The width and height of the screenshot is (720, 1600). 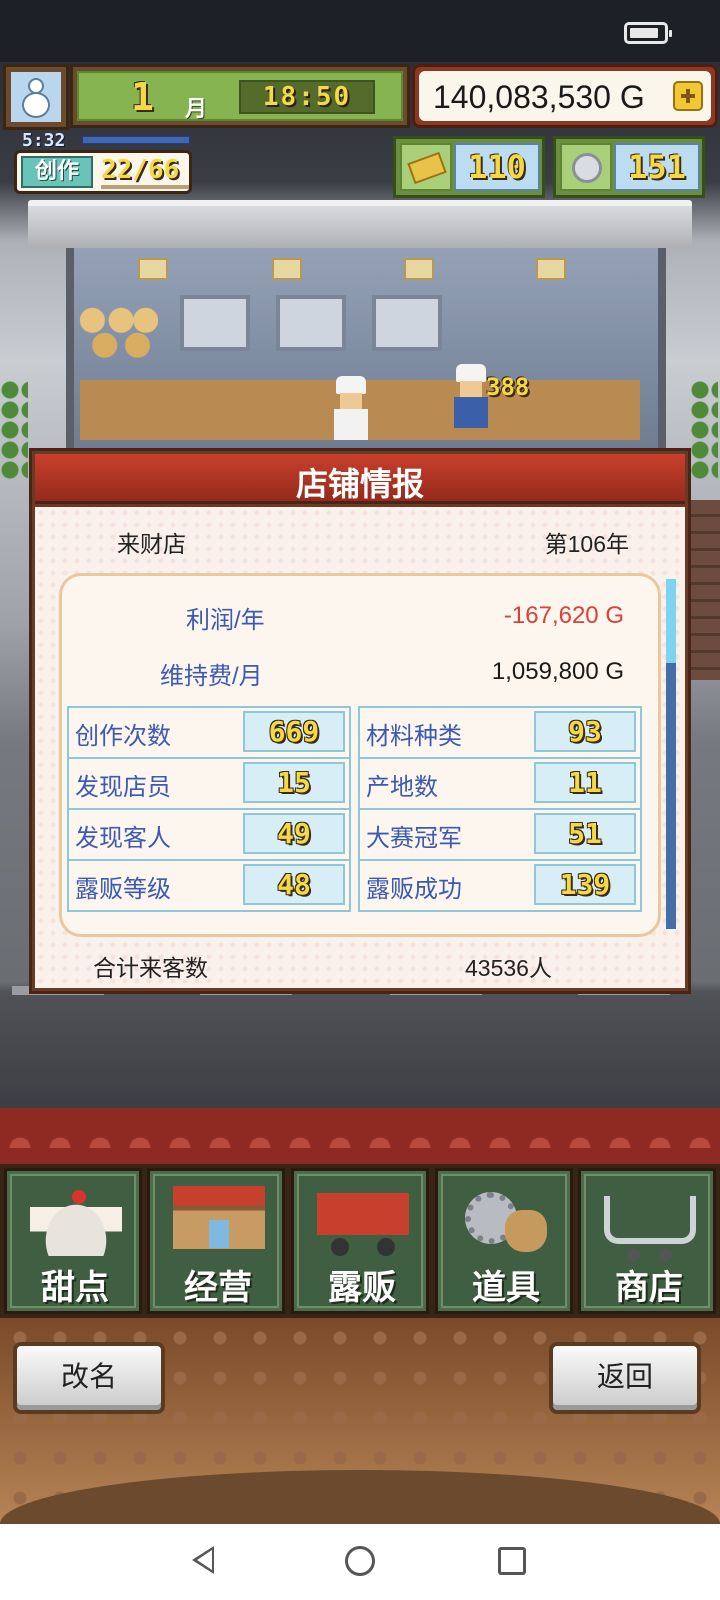 I want to click on stat-label: 露贩等级, so click(x=123, y=889).